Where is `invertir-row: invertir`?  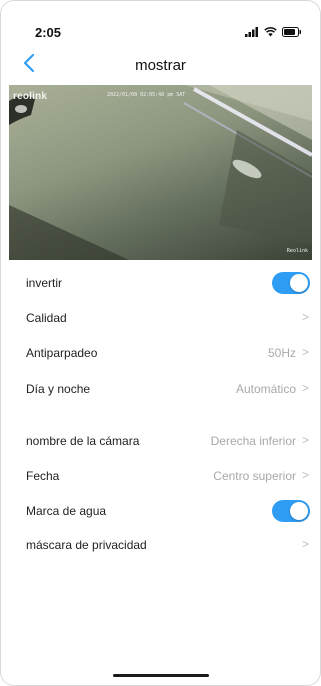
invertir-row: invertir is located at coordinates (160, 281).